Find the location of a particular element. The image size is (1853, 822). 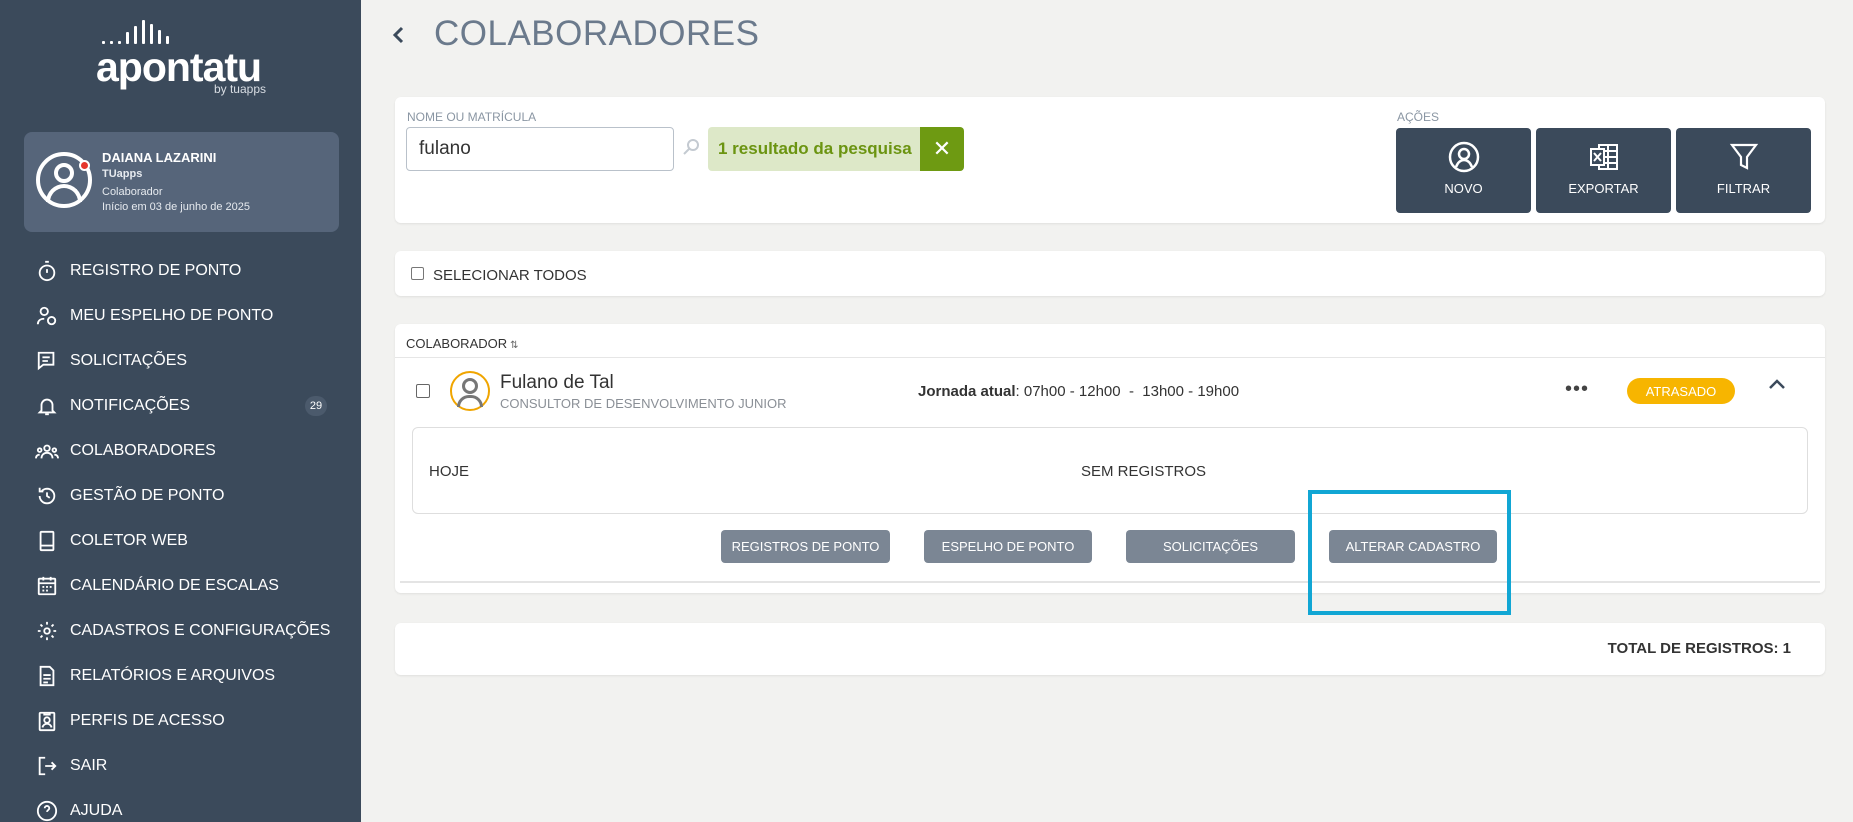

chevron-left-icon is located at coordinates (398, 35).